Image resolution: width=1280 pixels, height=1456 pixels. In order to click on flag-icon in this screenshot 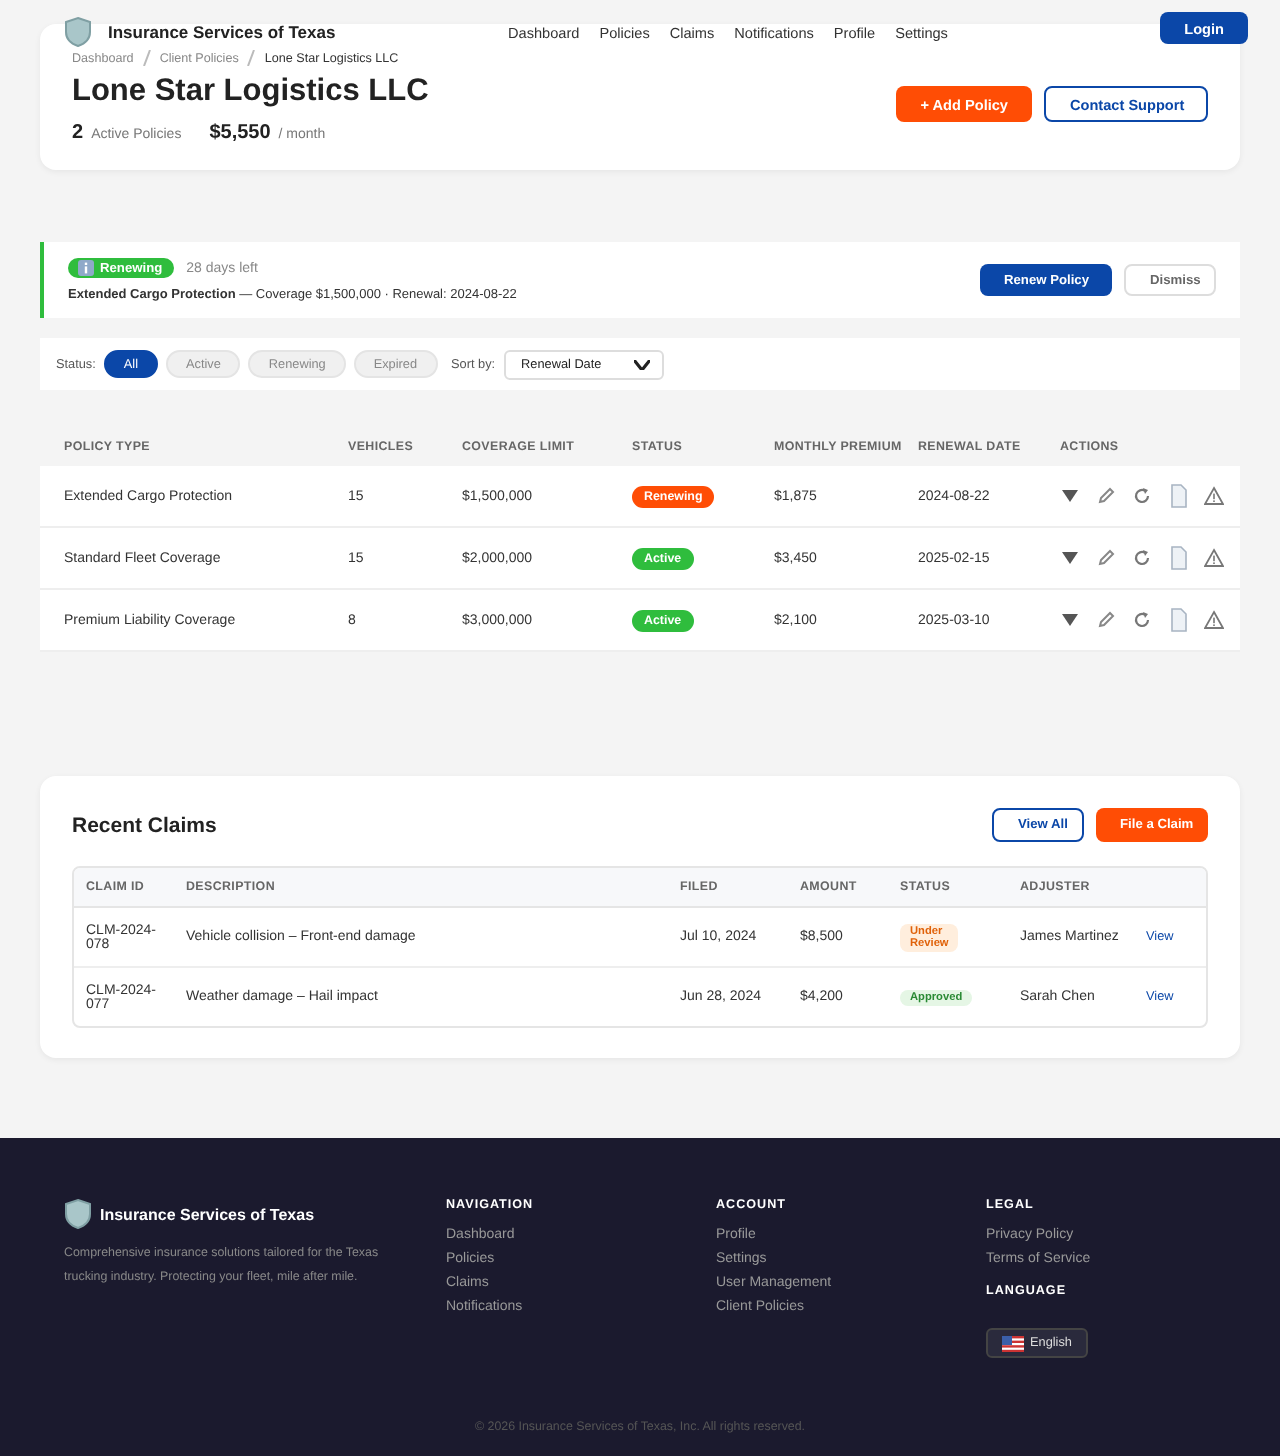, I will do `click(1013, 1343)`.